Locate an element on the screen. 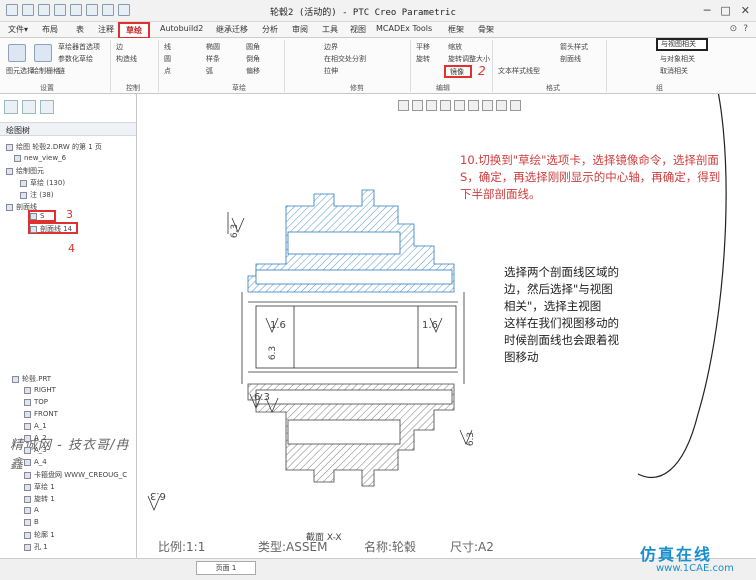  unrelate-button: 取消相关 is located at coordinates (674, 71).